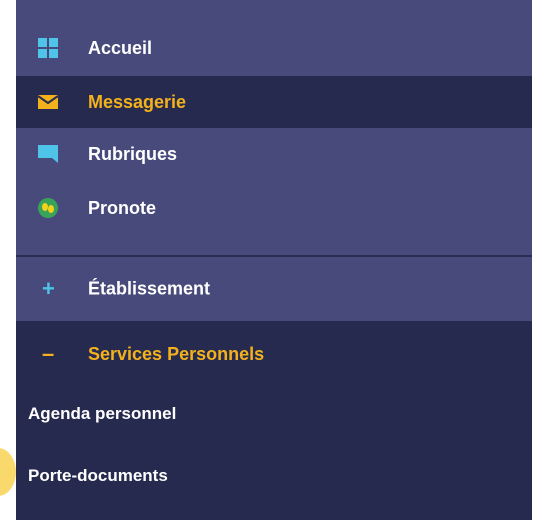  I want to click on section-label: Établissement, so click(149, 288).